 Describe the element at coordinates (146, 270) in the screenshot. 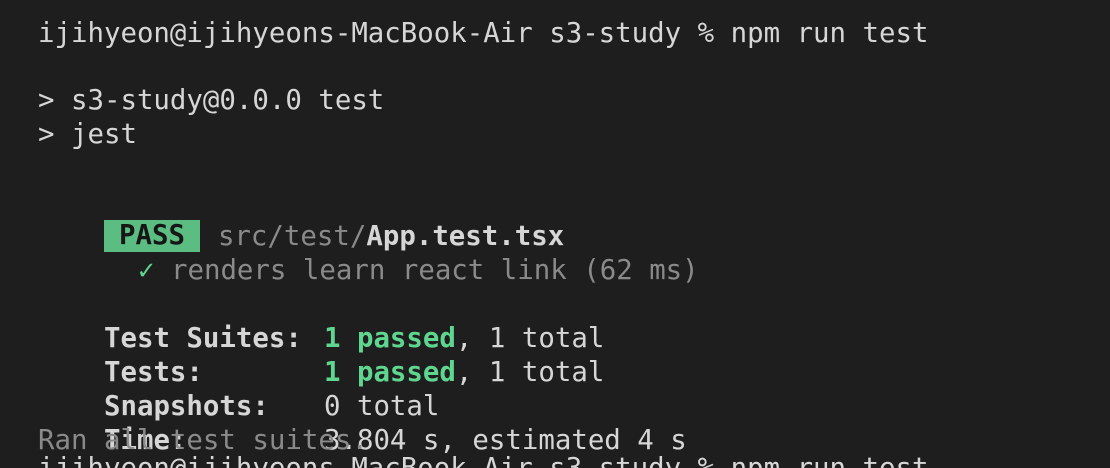

I see `check-icon: ✓` at that location.